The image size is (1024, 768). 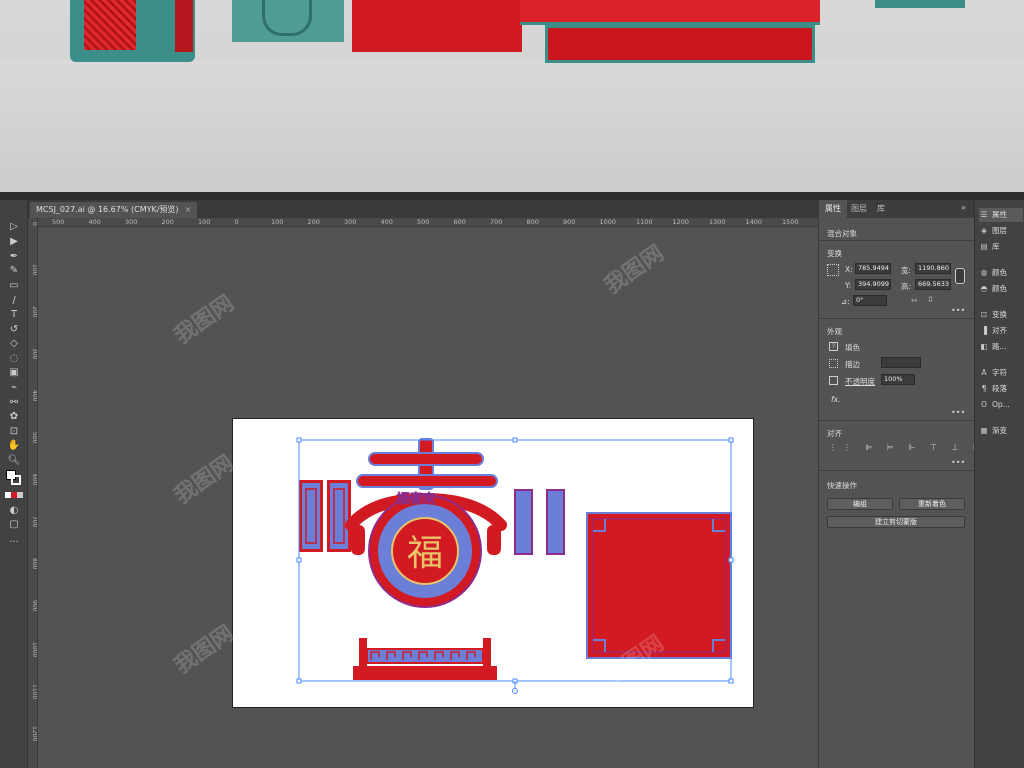 I want to click on iconbar-item-label: 颜色, so click(x=999, y=288).